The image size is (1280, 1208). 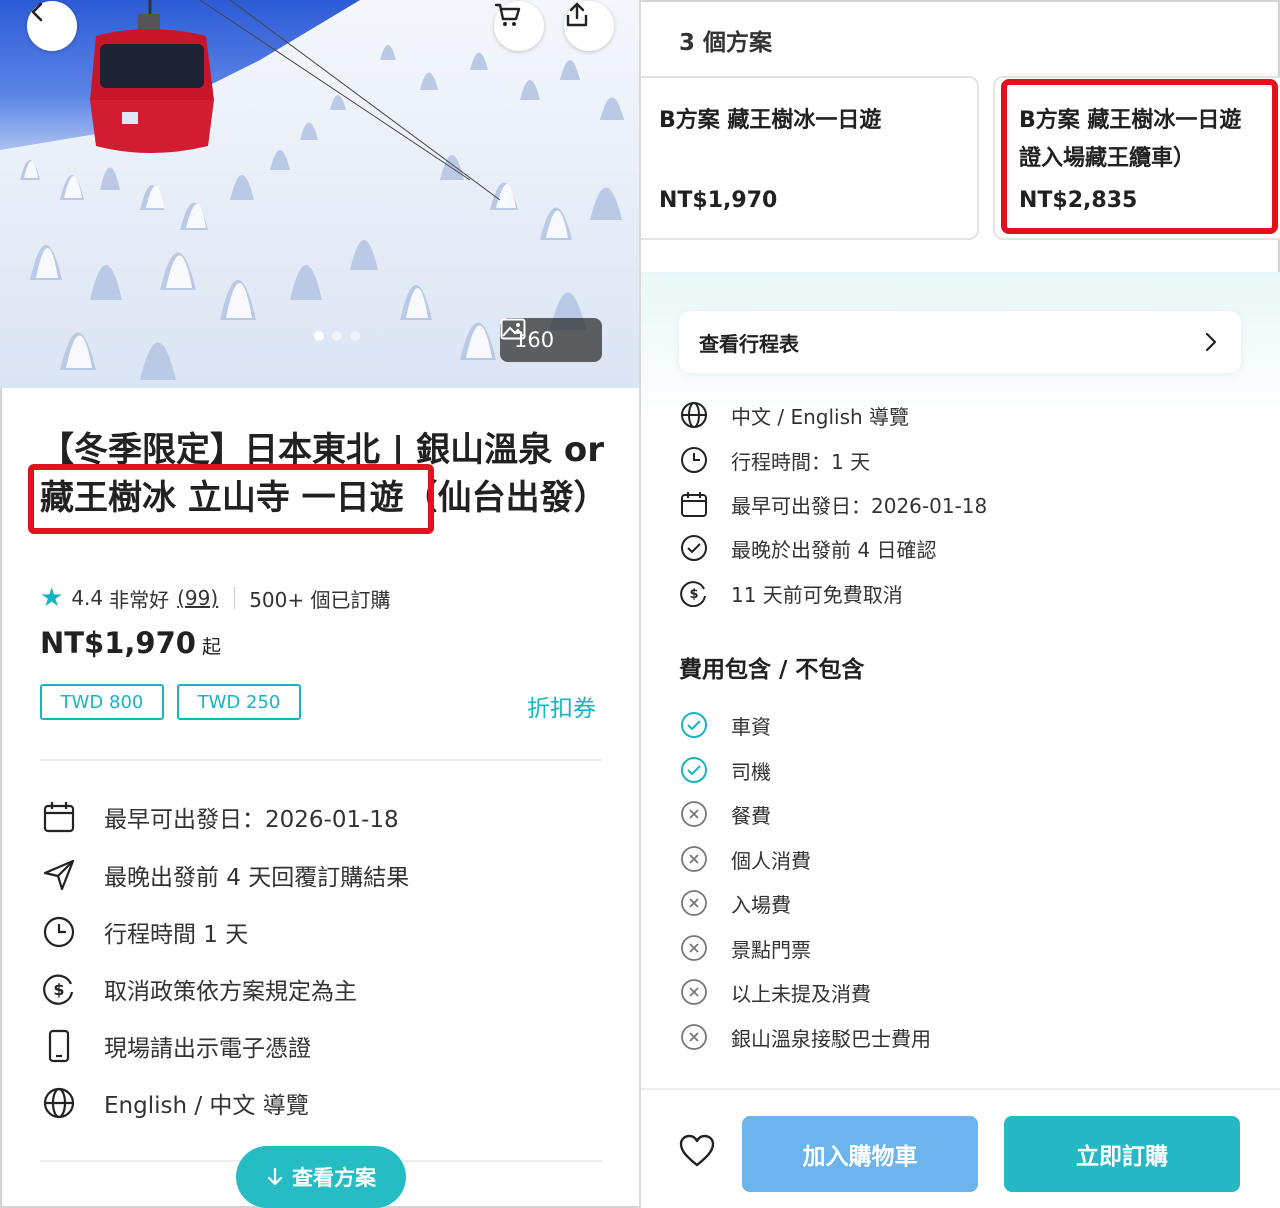 I want to click on fee-text: 餐費, so click(x=751, y=815).